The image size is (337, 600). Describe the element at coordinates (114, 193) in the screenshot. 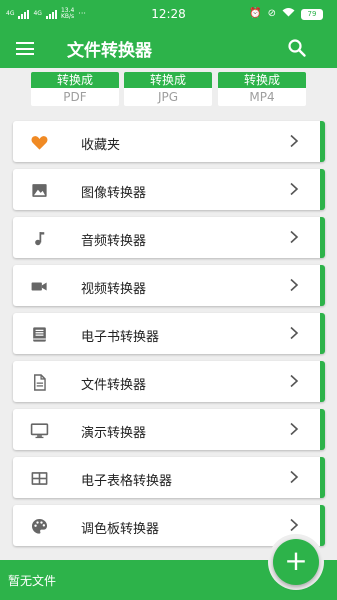

I see `list-item-label: 图像转换器` at that location.